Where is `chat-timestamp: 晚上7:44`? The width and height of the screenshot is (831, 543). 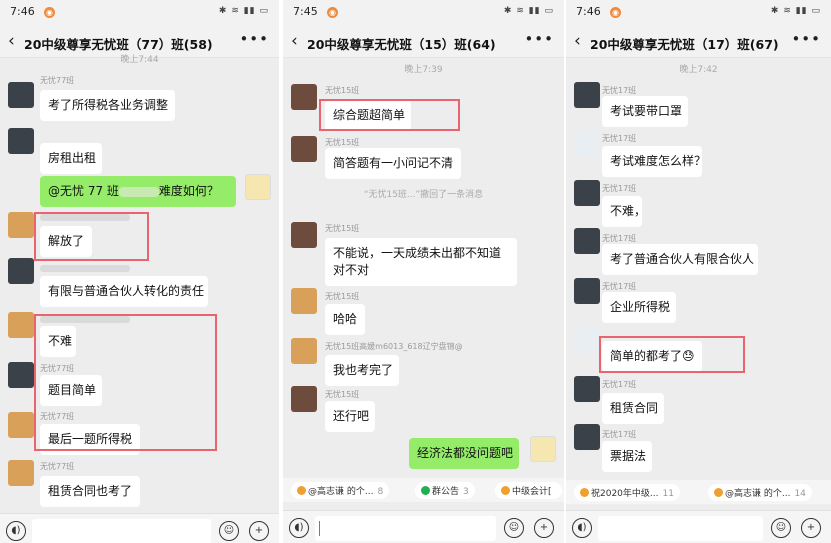
chat-timestamp: 晚上7:44 is located at coordinates (139, 60).